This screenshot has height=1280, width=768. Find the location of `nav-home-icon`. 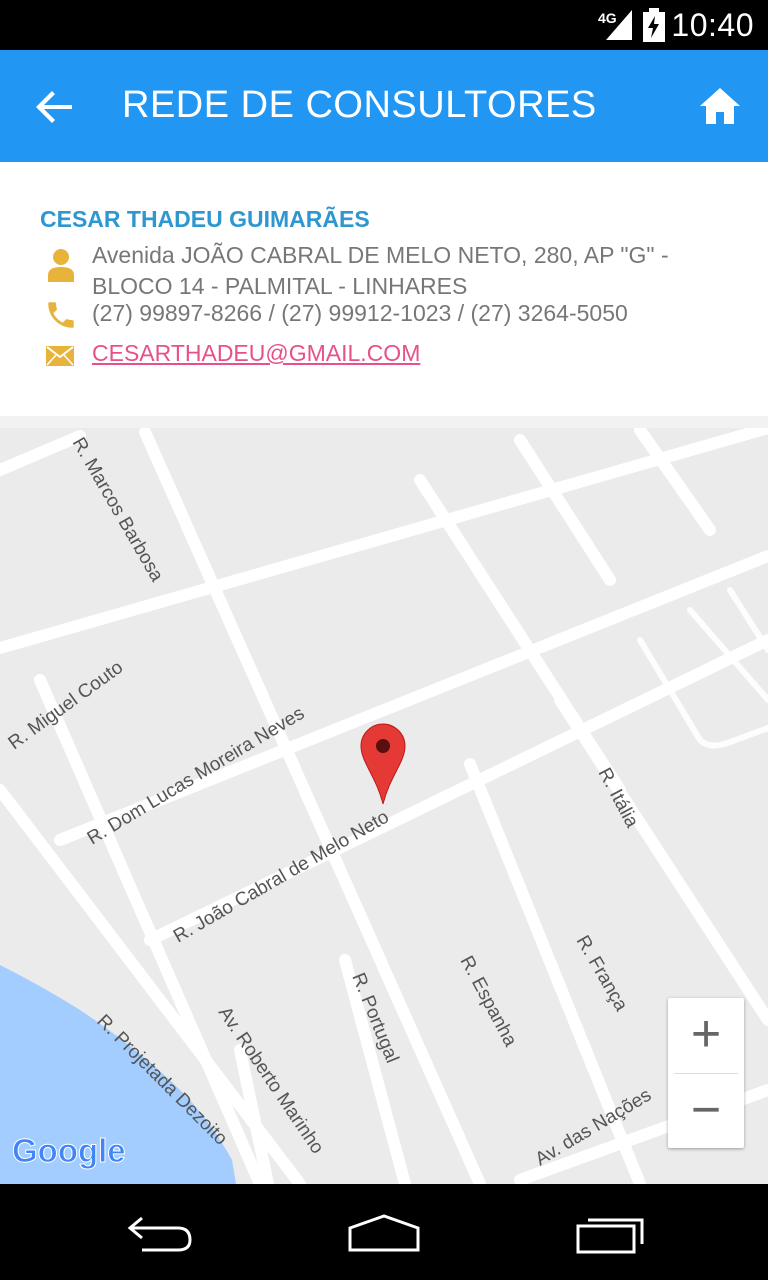

nav-home-icon is located at coordinates (384, 1233).